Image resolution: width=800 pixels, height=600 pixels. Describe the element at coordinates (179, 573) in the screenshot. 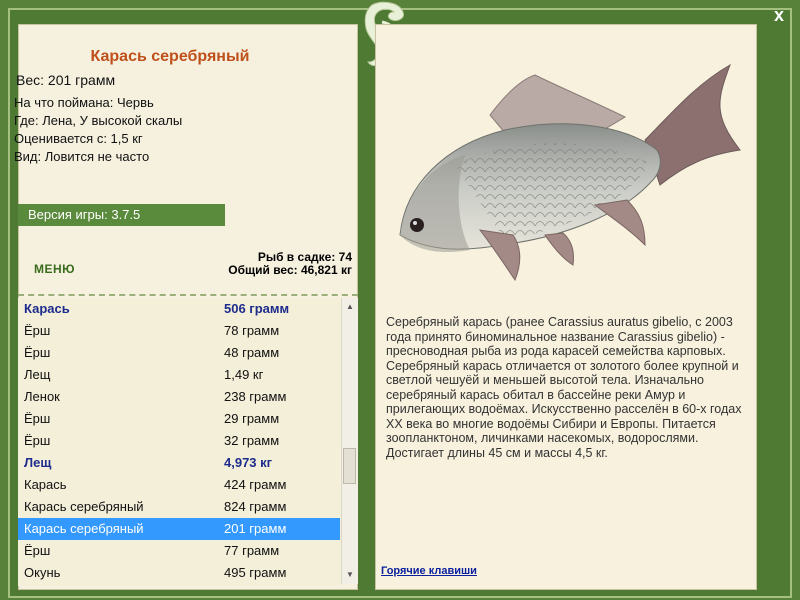

I see `list-item: Окунь 495 грамм` at that location.